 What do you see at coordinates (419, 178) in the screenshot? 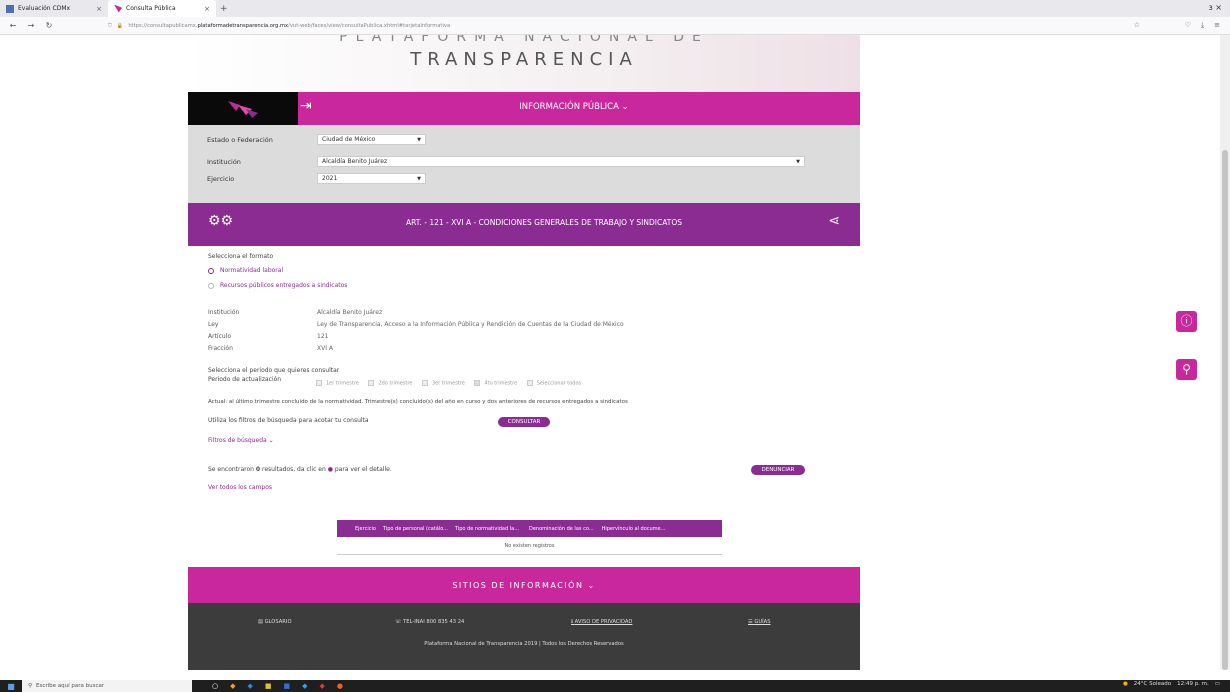
I see `chevron-down-icon: ▼` at bounding box center [419, 178].